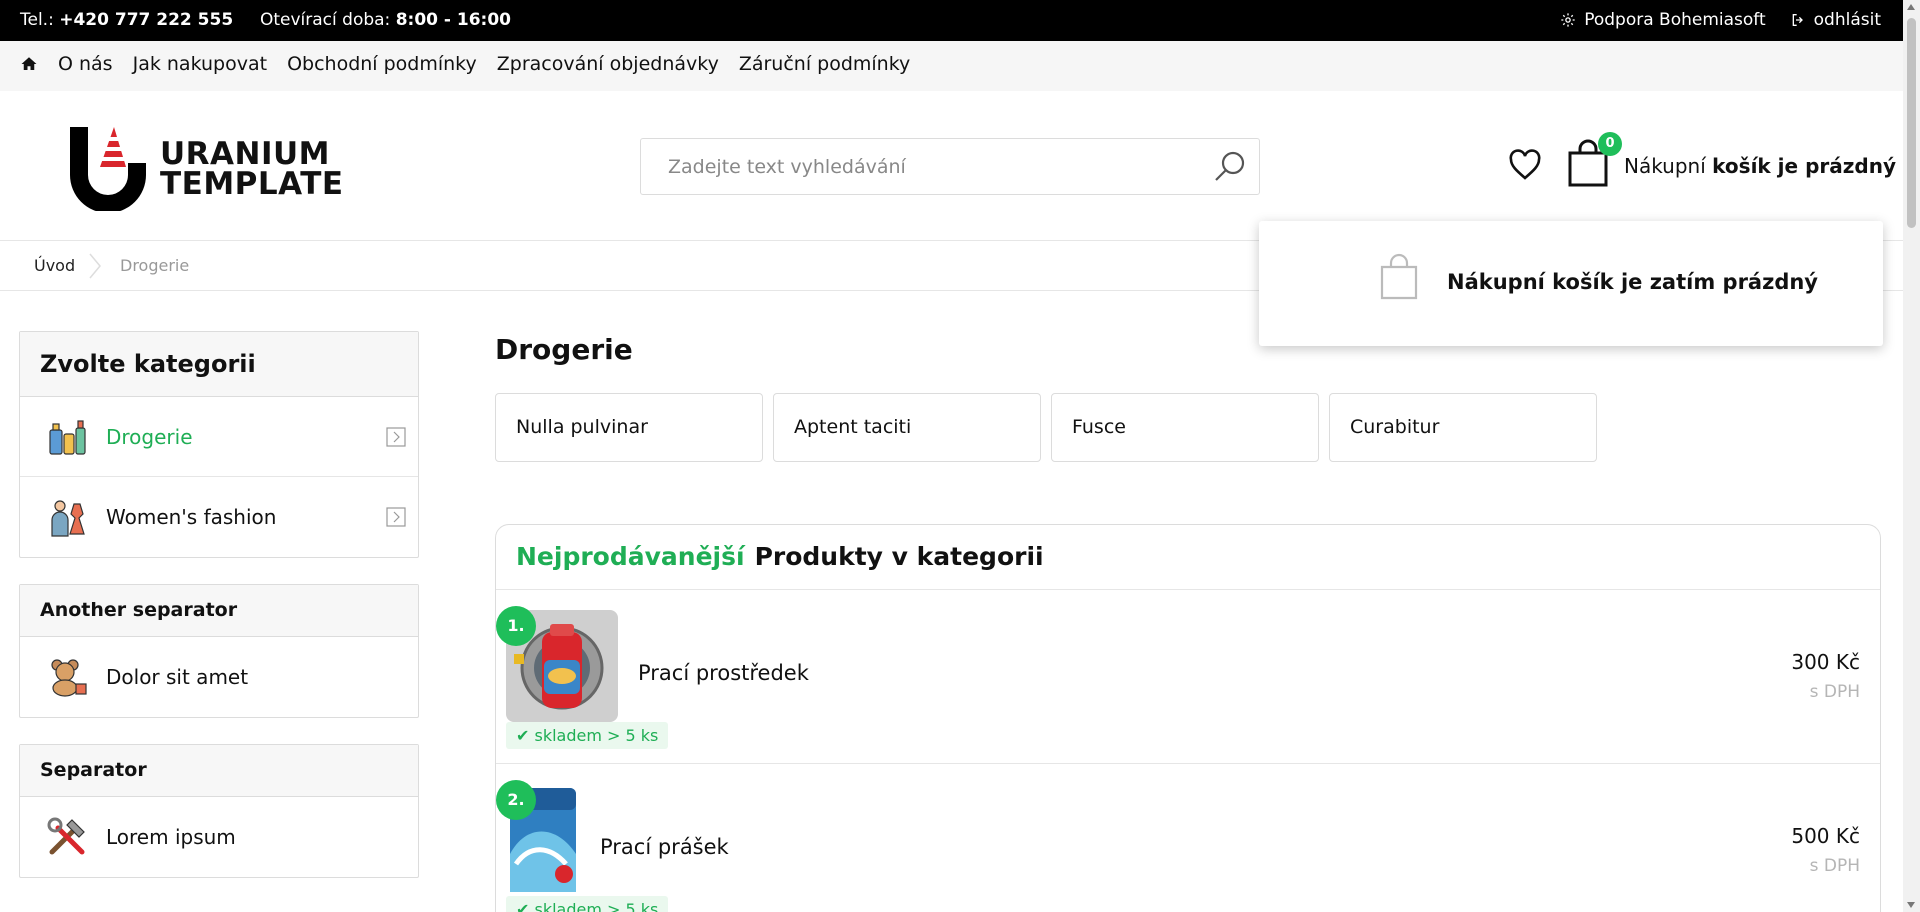  What do you see at coordinates (1610, 144) in the screenshot?
I see `cart-count-badge: 0` at bounding box center [1610, 144].